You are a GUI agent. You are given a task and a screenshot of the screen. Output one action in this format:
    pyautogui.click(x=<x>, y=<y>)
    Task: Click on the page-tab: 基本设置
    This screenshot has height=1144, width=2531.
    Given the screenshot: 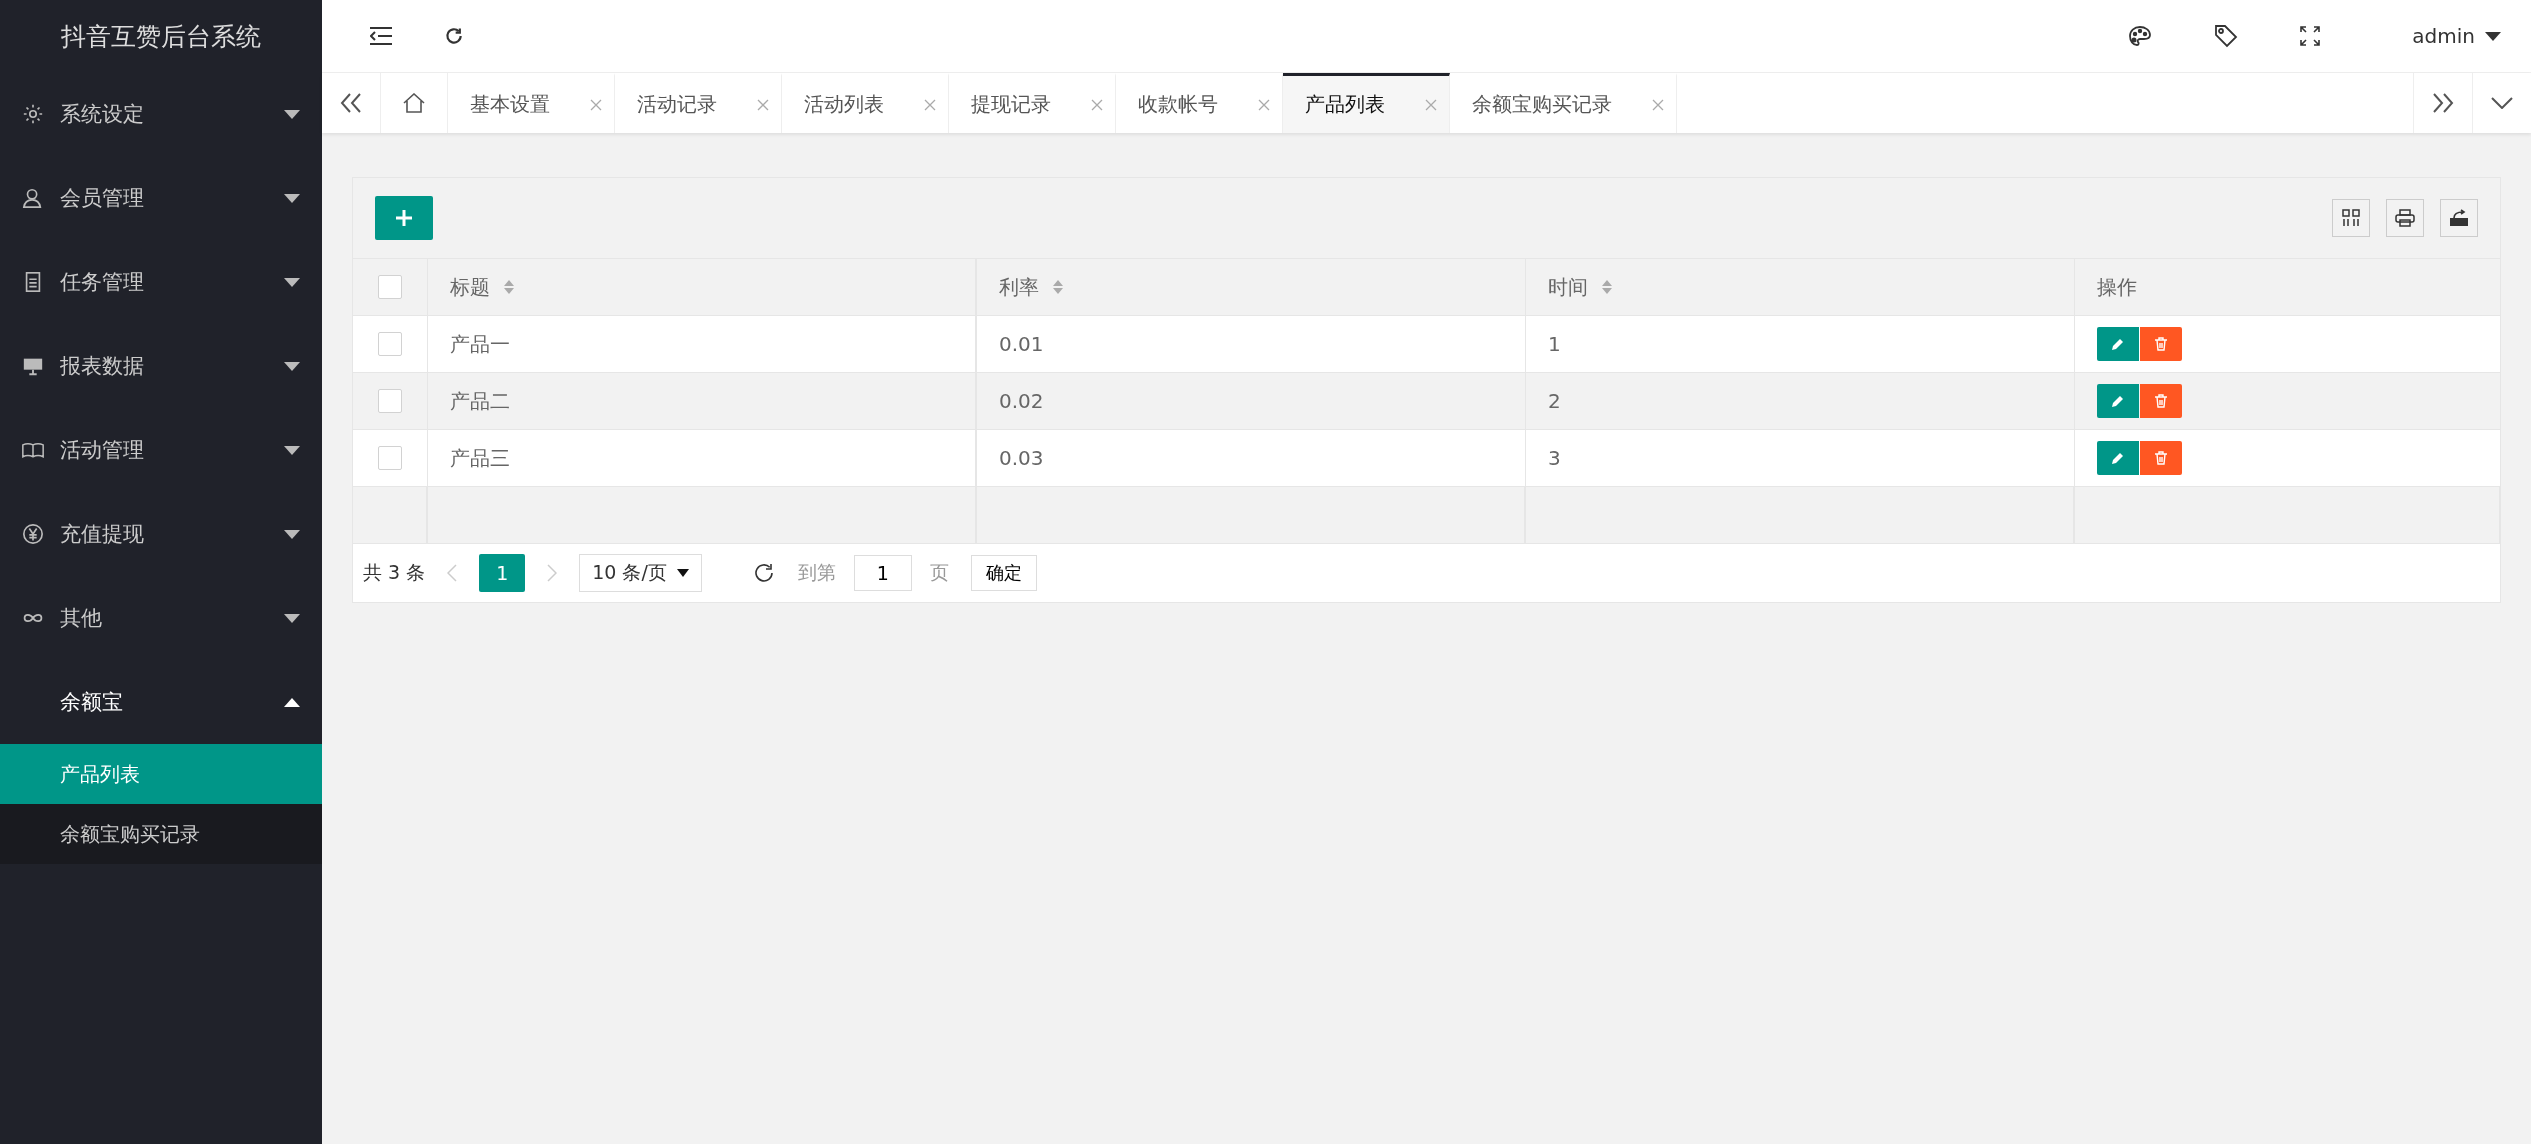 What is the action you would take?
    pyautogui.click(x=531, y=103)
    